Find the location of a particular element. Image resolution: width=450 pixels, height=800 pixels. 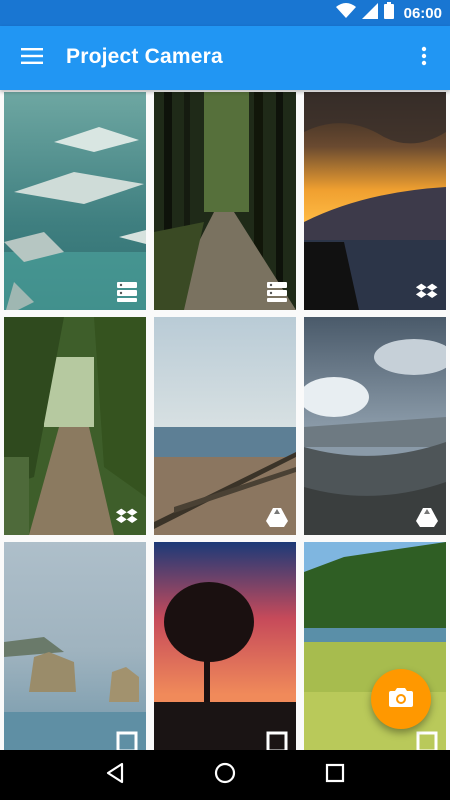

more-vert-icon is located at coordinates (424, 58).